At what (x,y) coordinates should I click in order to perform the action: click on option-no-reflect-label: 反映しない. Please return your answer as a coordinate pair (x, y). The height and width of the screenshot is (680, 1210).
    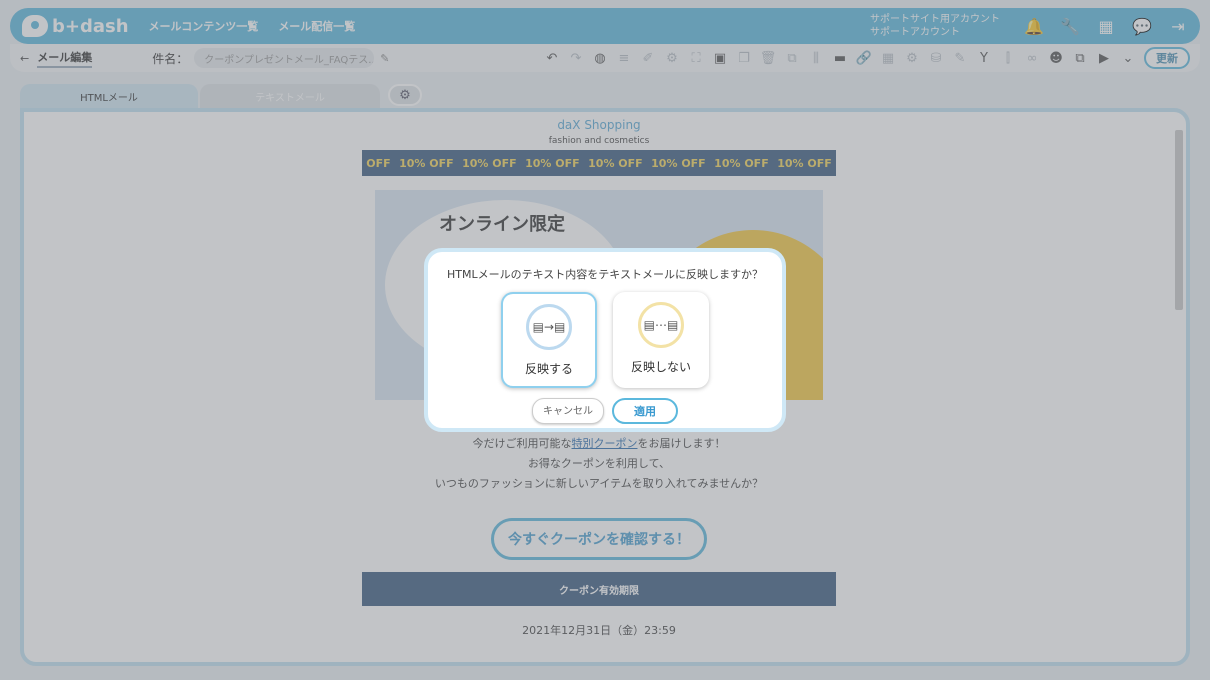
    Looking at the image, I should click on (660, 367).